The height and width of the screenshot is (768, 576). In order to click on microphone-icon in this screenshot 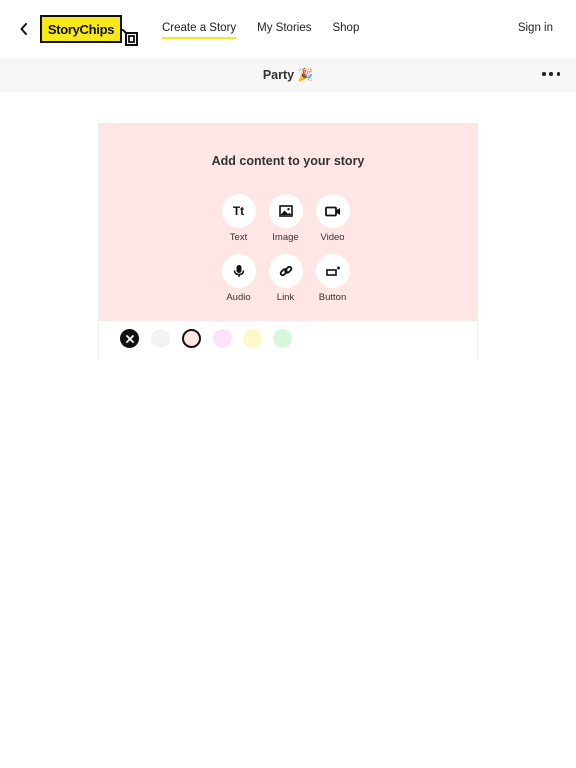, I will do `click(238, 271)`.